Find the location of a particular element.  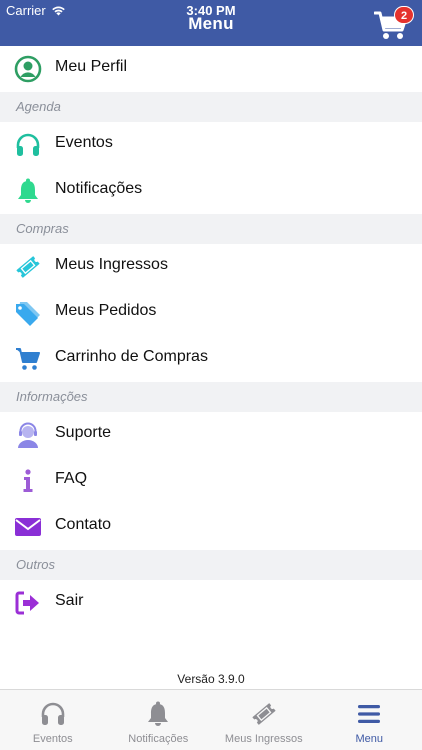

section-header-compras: Compras is located at coordinates (211, 229).